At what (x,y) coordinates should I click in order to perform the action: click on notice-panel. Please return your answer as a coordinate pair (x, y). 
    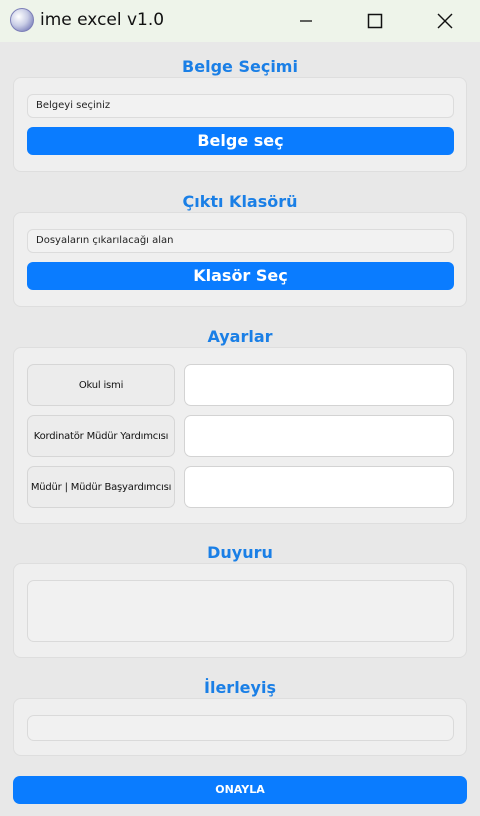
    Looking at the image, I should click on (240, 610).